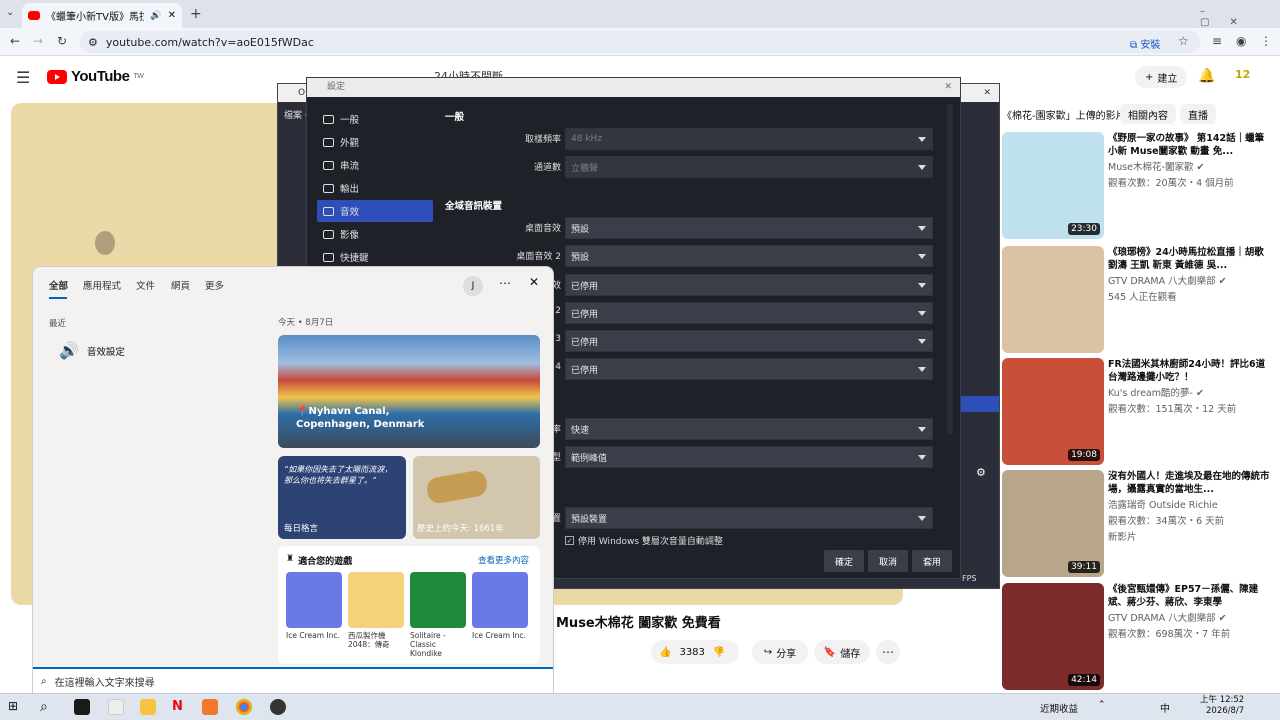 This screenshot has height=720, width=1280. I want to click on video-thumbnail: 39:11, so click(1053, 523).